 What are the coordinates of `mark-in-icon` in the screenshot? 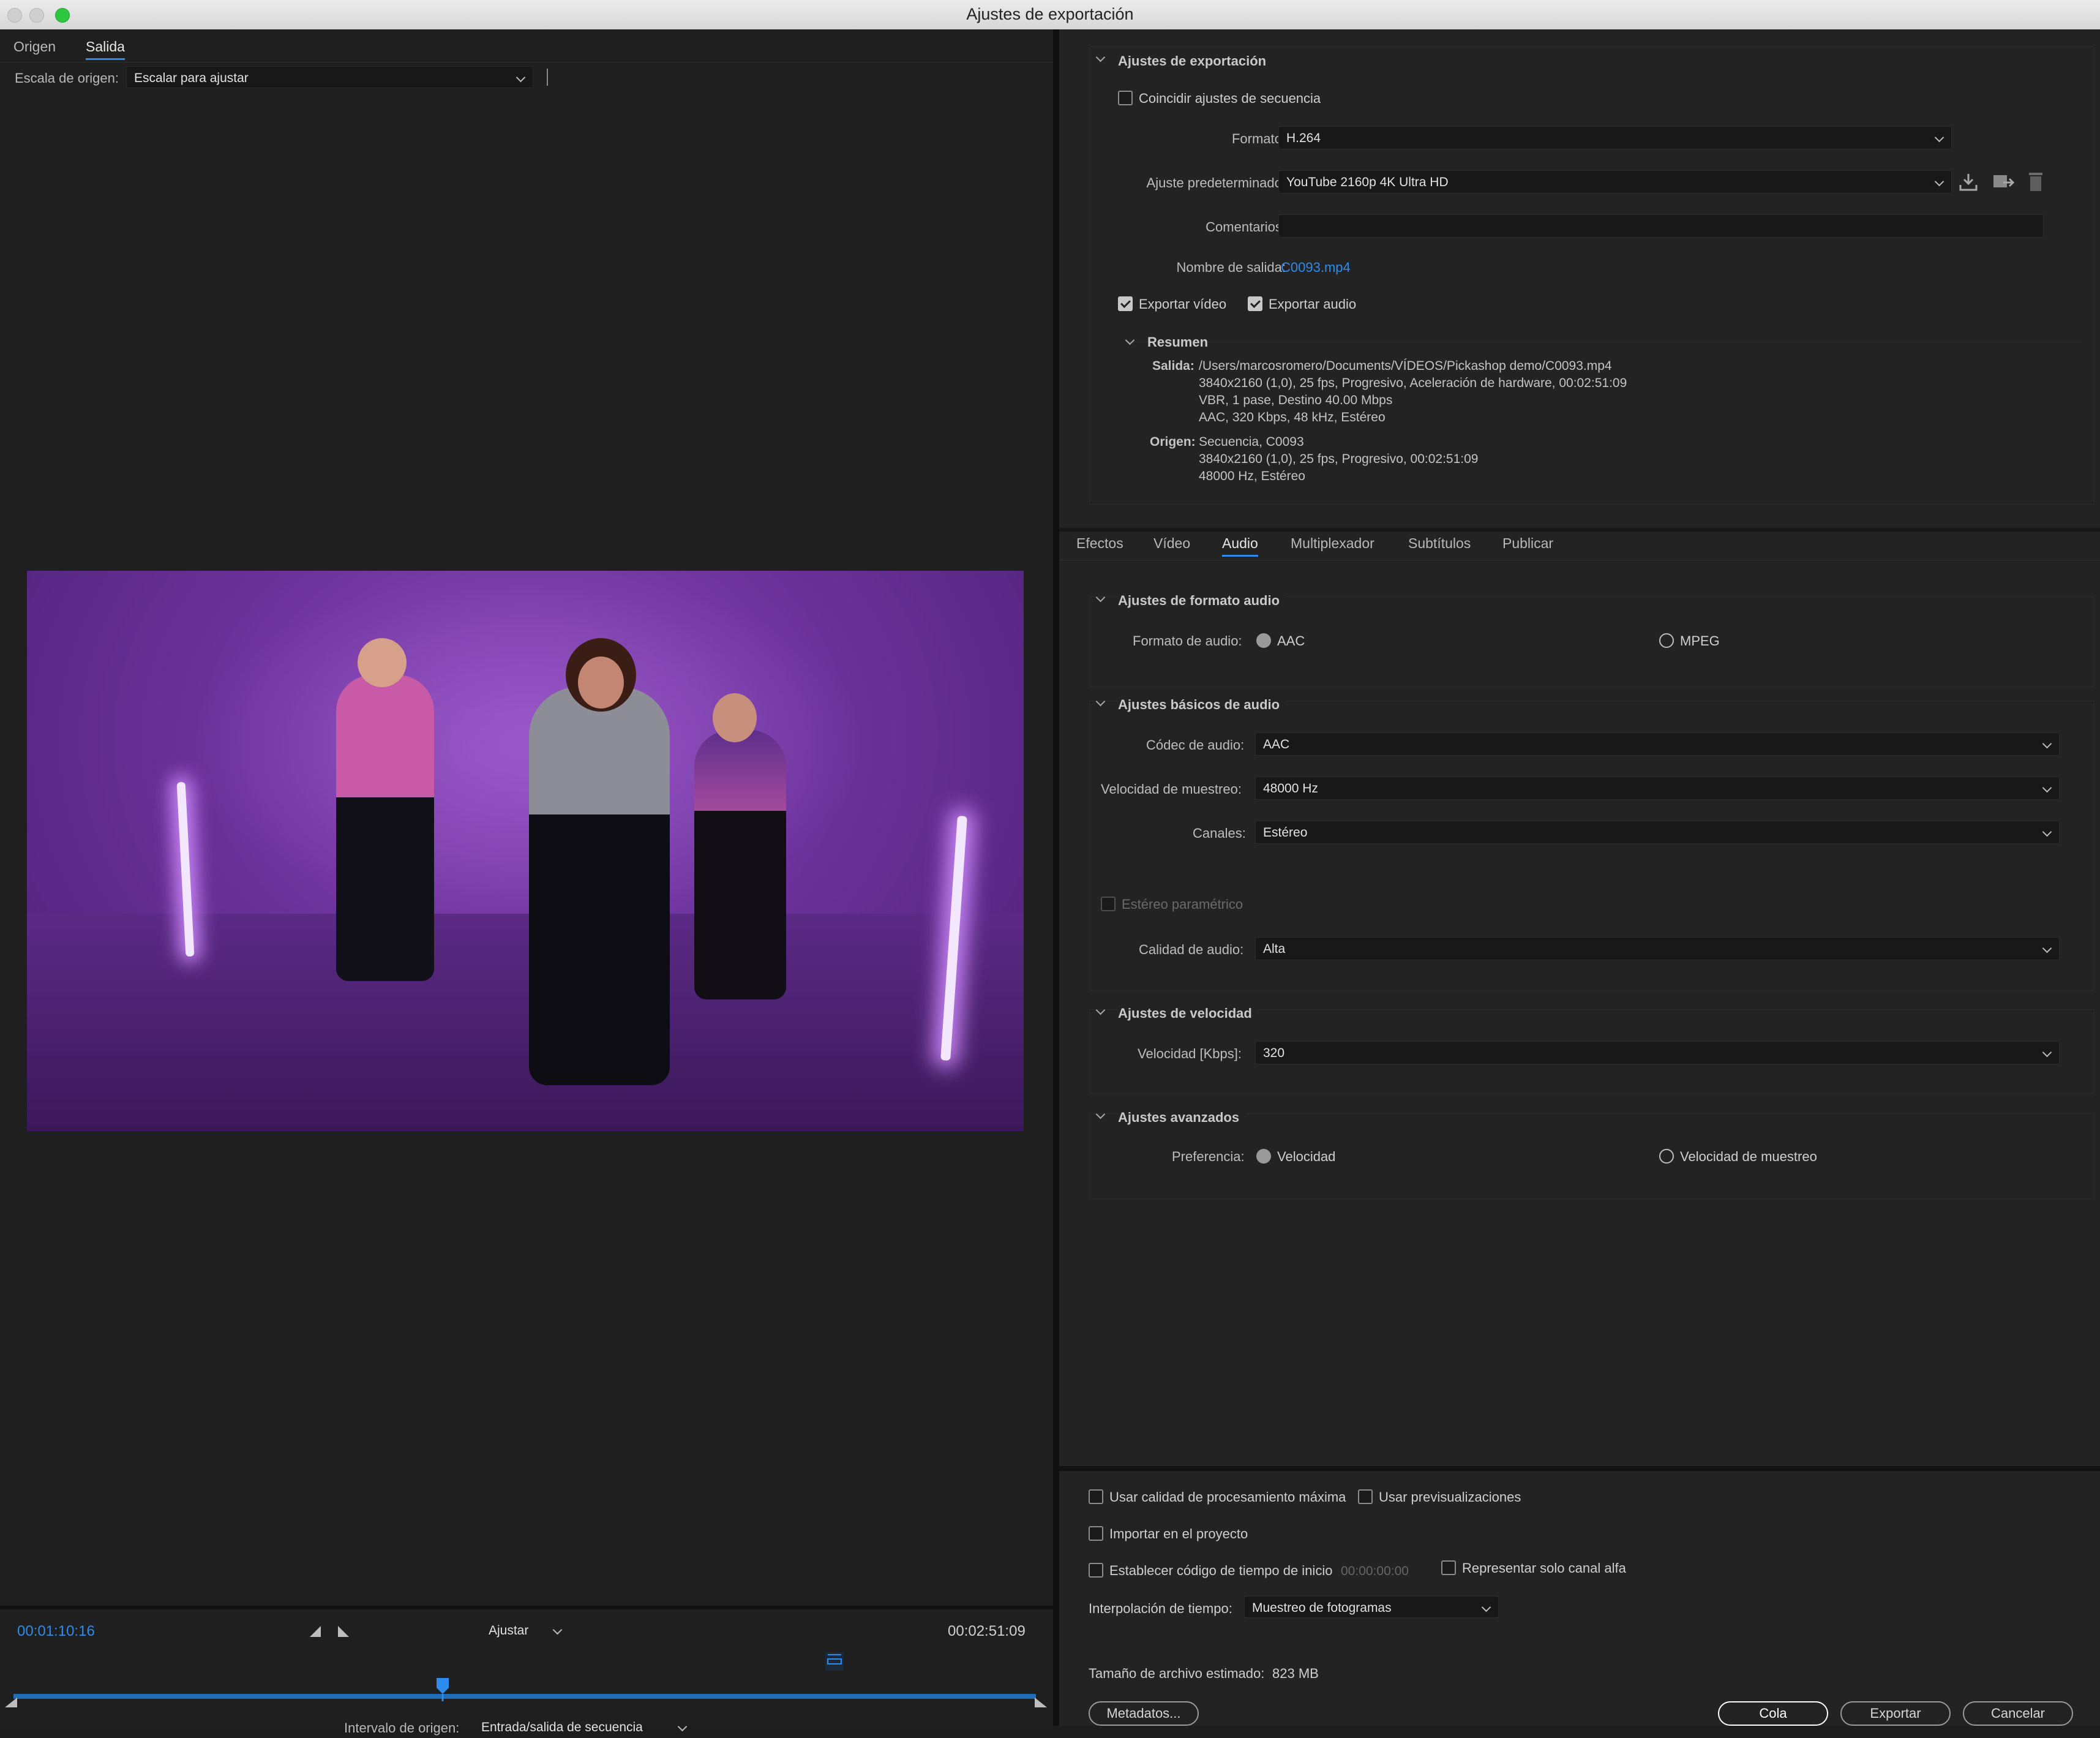 It's located at (315, 1631).